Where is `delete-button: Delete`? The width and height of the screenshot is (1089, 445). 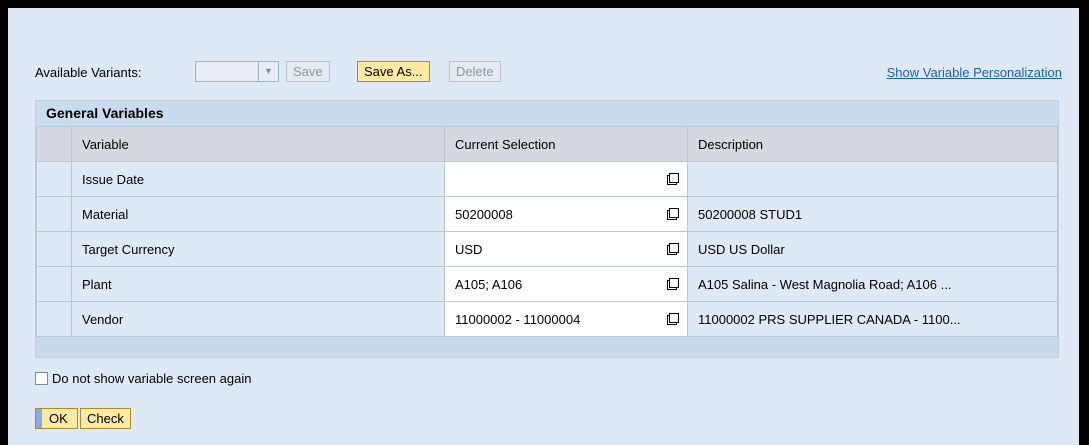
delete-button: Delete is located at coordinates (475, 71).